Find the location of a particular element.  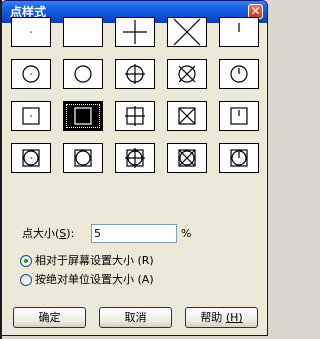

point-style-dot-option is located at coordinates (31, 32).